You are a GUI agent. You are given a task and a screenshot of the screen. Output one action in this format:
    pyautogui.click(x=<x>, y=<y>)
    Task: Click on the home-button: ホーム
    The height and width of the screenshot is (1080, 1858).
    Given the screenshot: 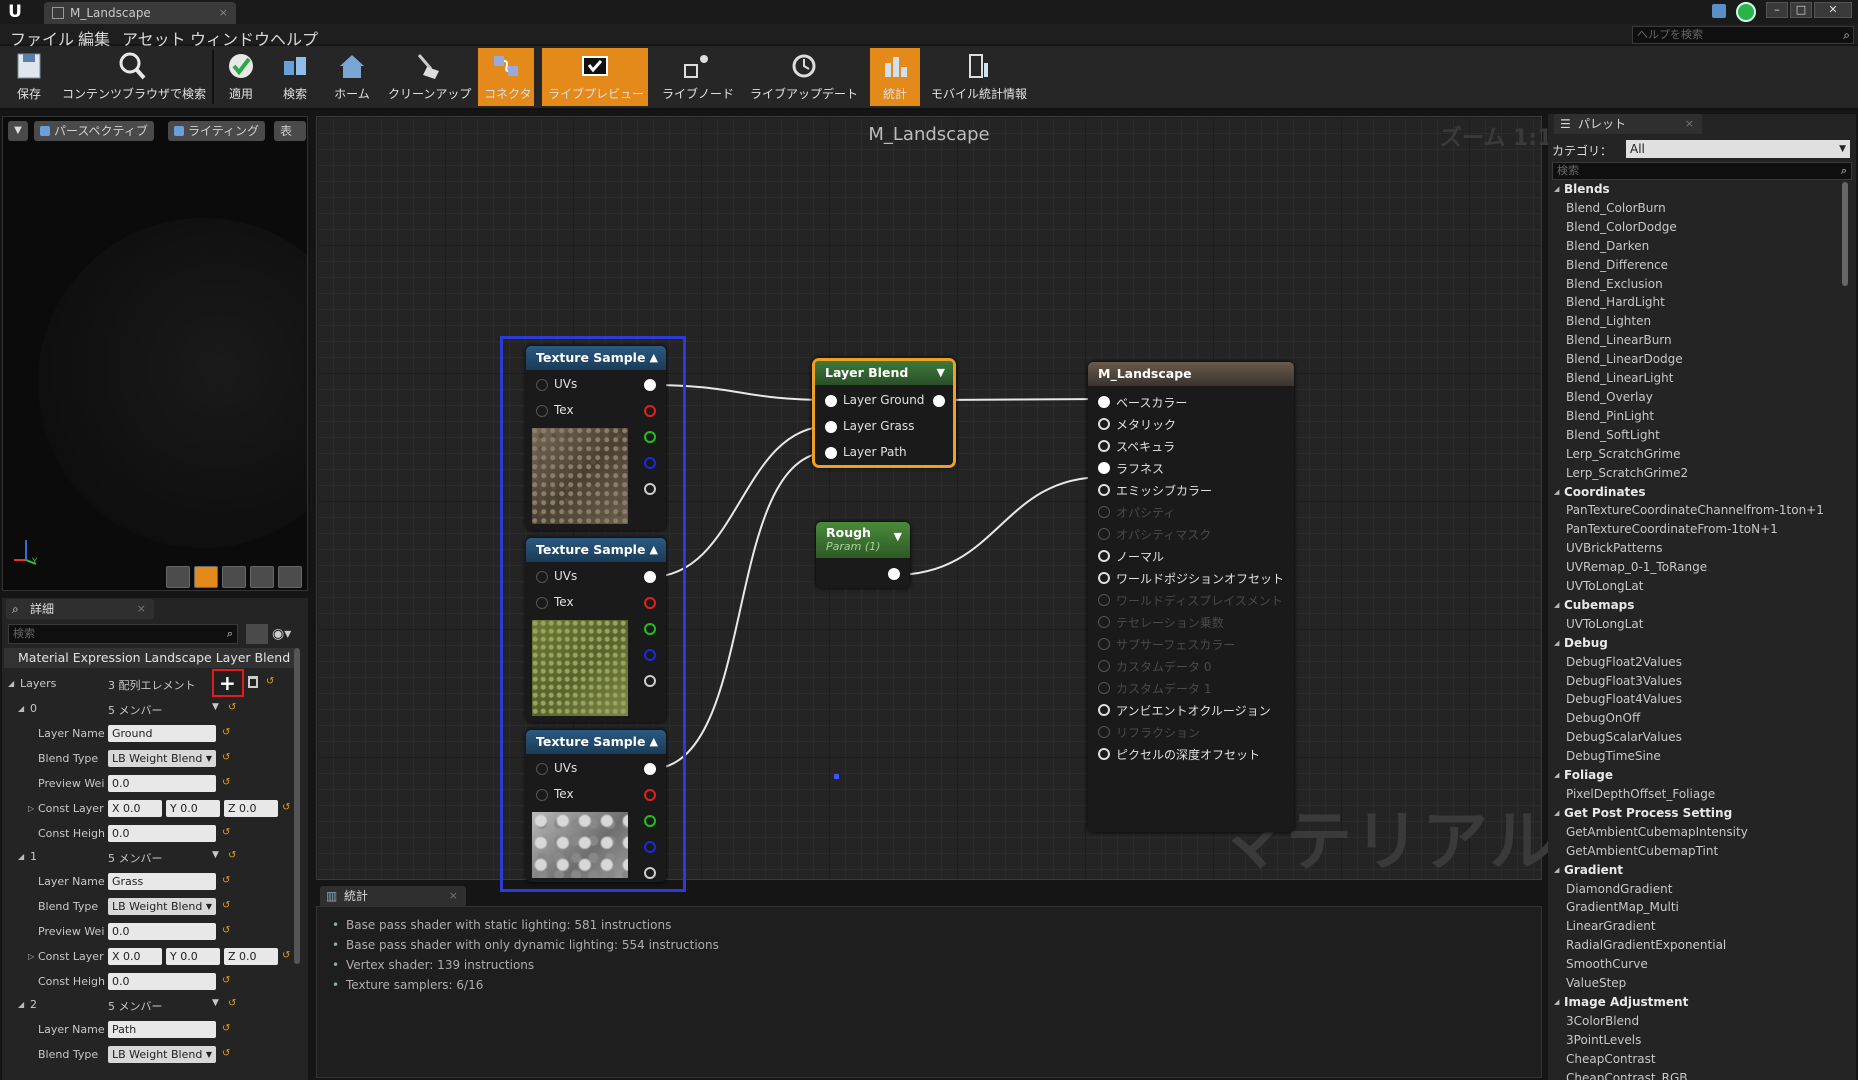 What is the action you would take?
    pyautogui.click(x=352, y=77)
    